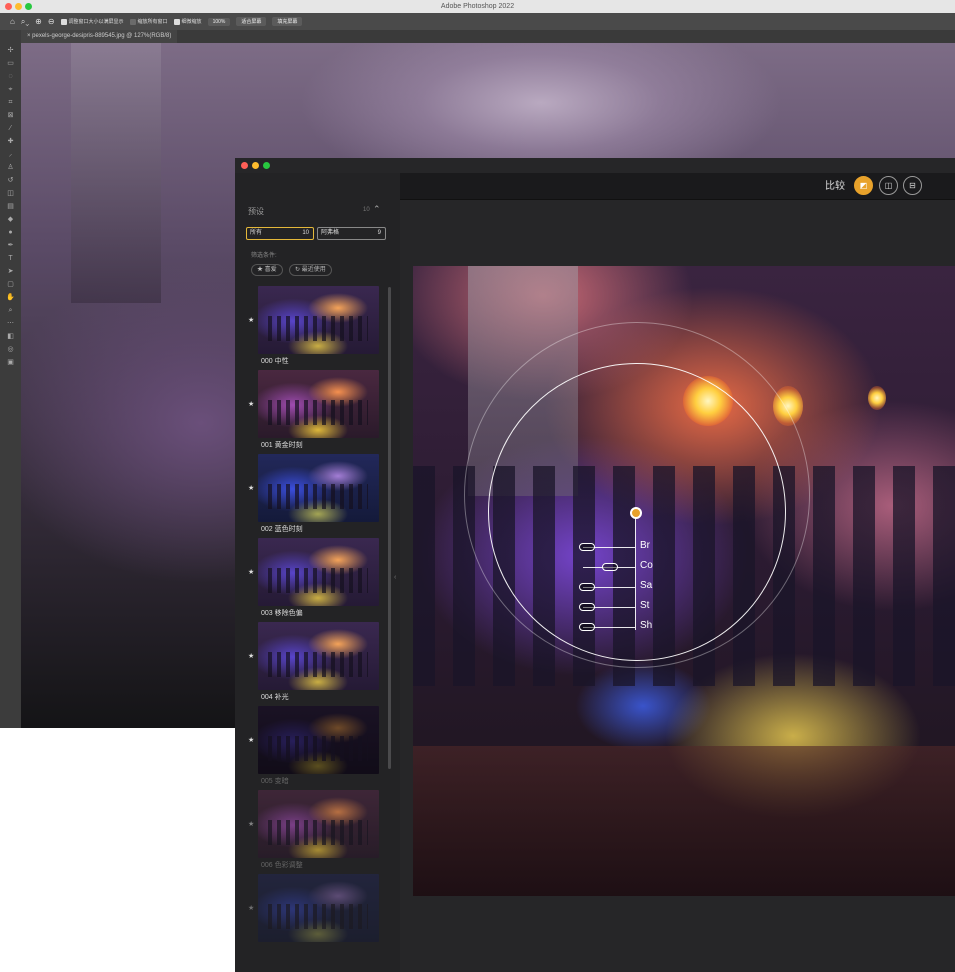 The image size is (955, 972). I want to click on compare-label: 比较, so click(835, 186).